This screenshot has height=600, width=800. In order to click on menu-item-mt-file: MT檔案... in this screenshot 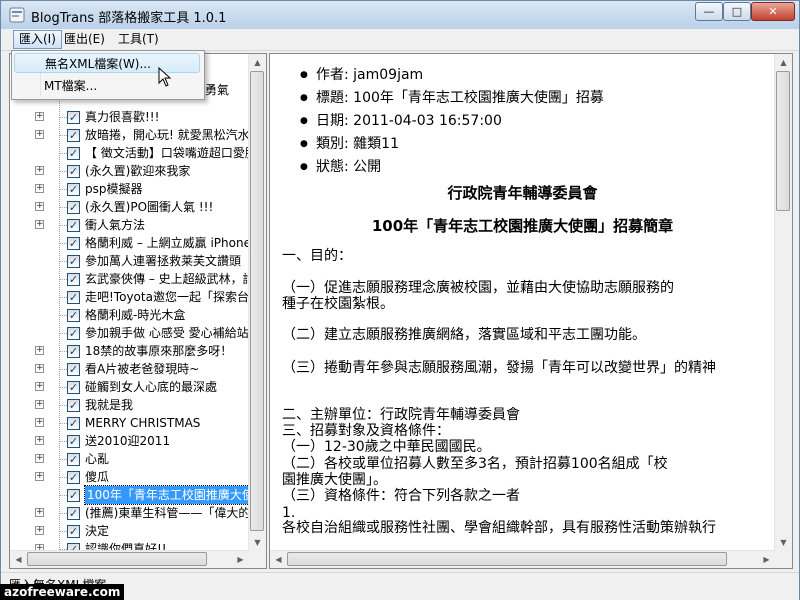, I will do `click(107, 86)`.